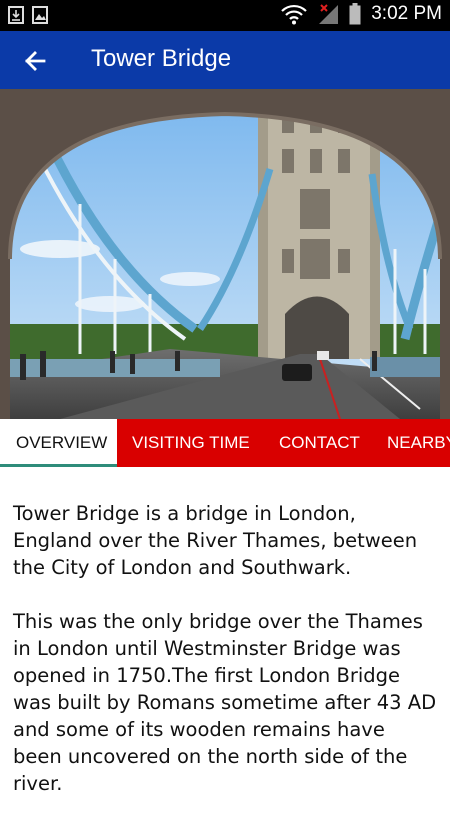  I want to click on tab-bar: OVERVIEW VISITING TIME CONTACT NEARBY, so click(225, 443).